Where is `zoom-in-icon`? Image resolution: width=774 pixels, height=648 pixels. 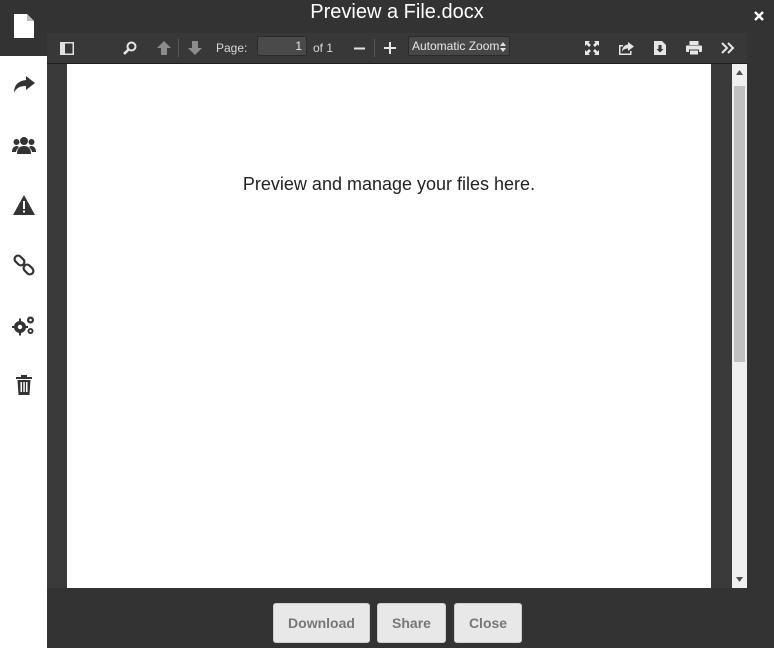
zoom-in-icon is located at coordinates (390, 48).